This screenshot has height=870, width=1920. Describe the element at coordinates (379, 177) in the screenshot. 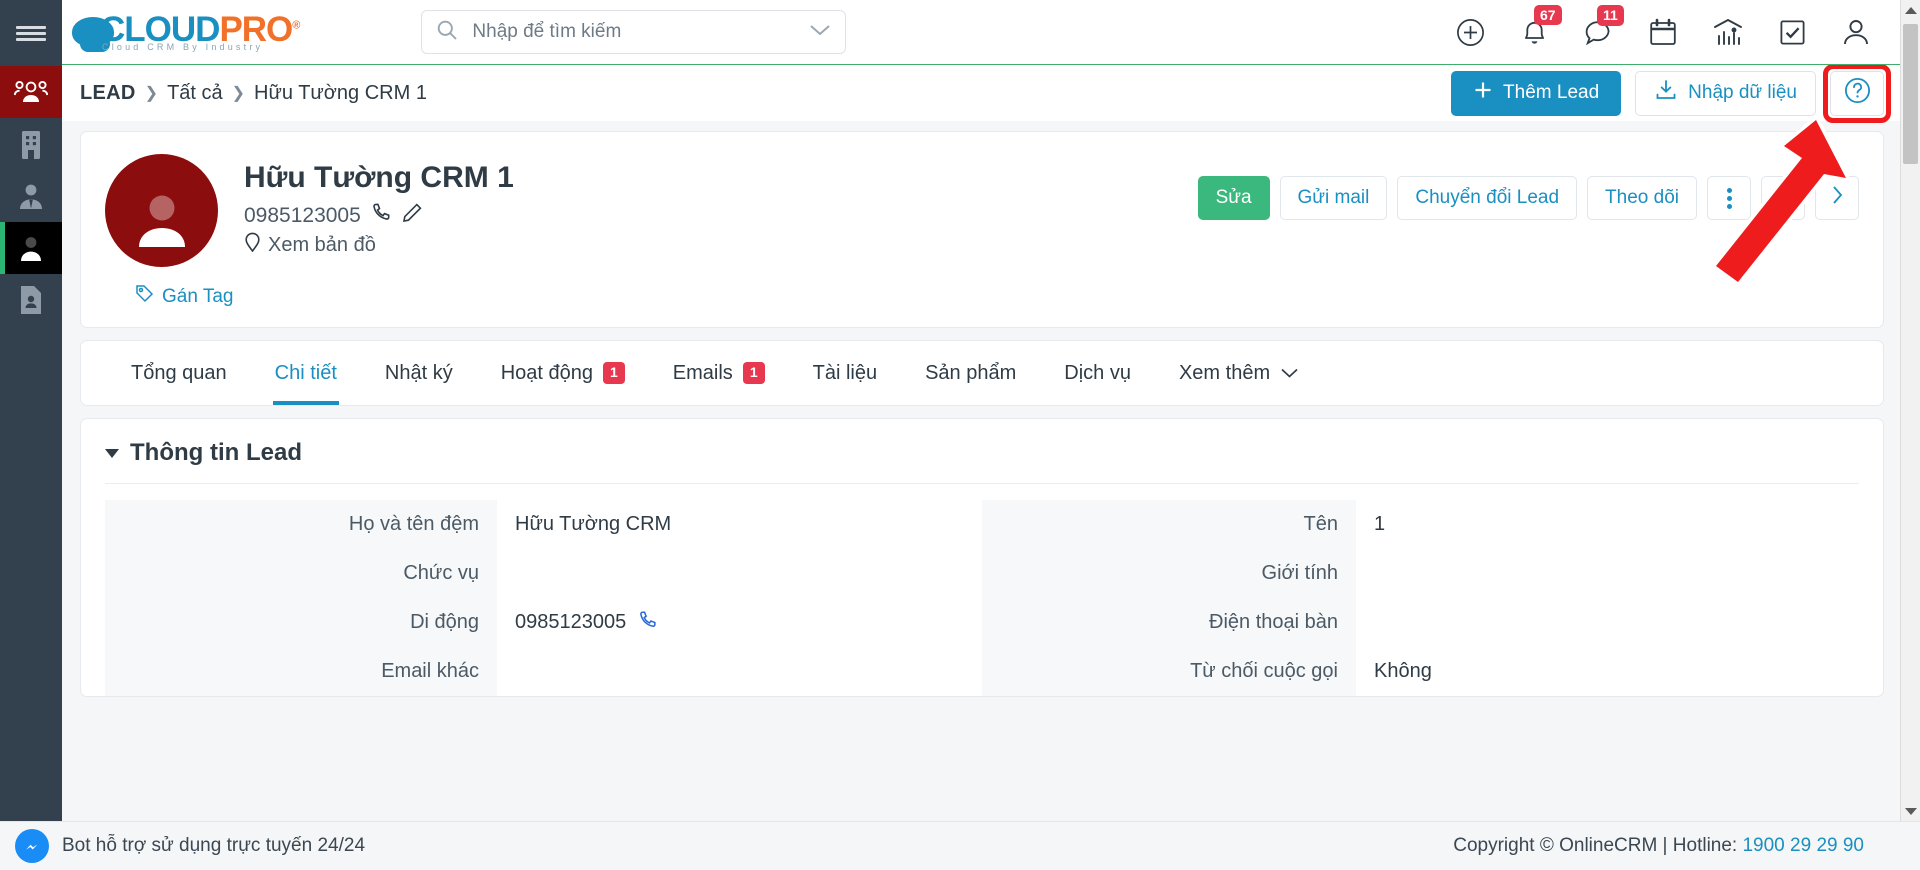

I see `page-title: Hữu Tường CRM 1` at that location.